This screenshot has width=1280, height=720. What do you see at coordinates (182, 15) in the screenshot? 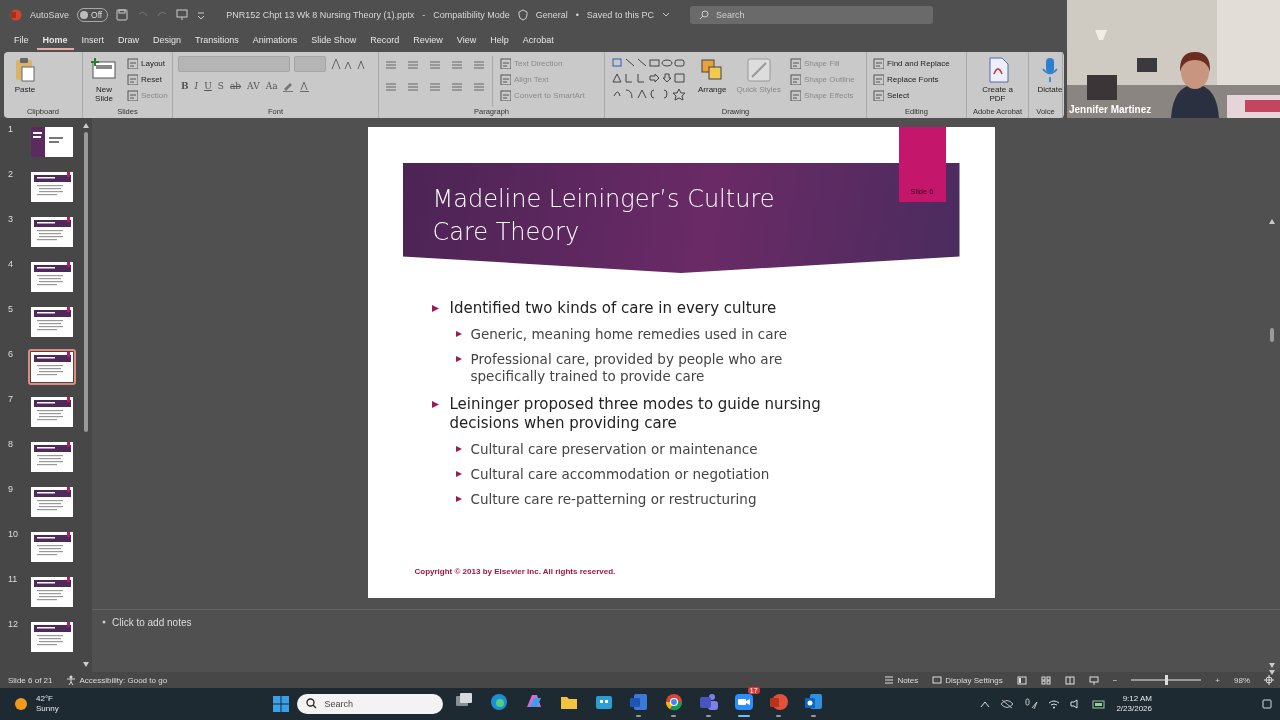
I see `presenter-icon` at bounding box center [182, 15].